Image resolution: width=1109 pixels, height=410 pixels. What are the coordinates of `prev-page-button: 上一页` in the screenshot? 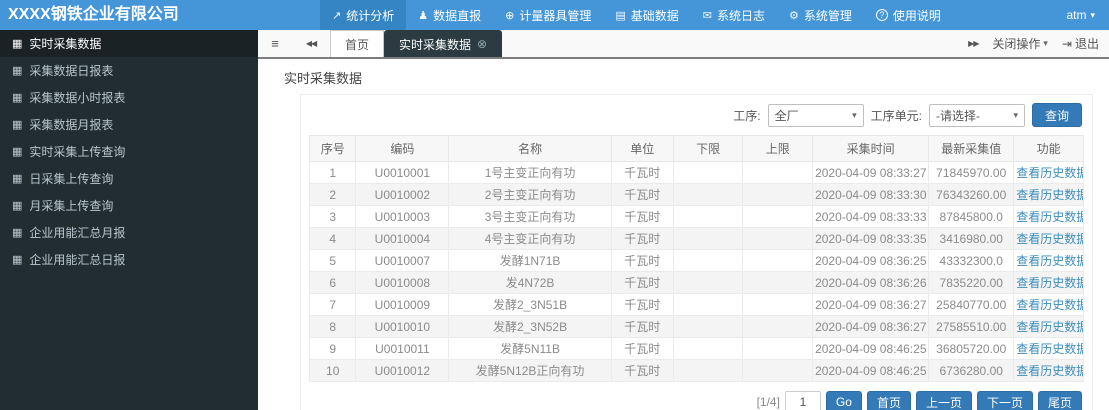 It's located at (943, 400).